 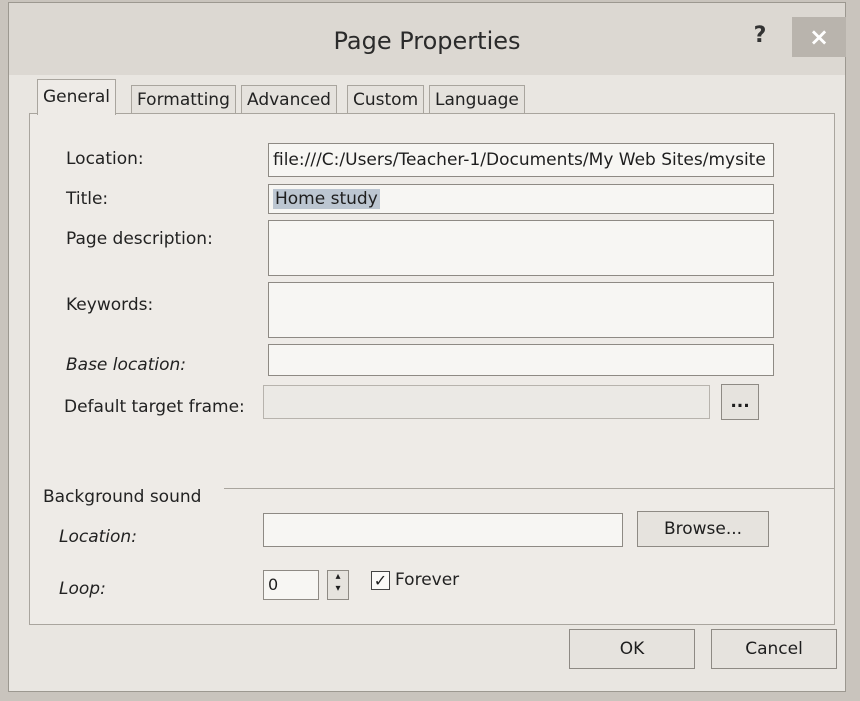 What do you see at coordinates (291, 585) in the screenshot?
I see `loop-count-field: 0` at bounding box center [291, 585].